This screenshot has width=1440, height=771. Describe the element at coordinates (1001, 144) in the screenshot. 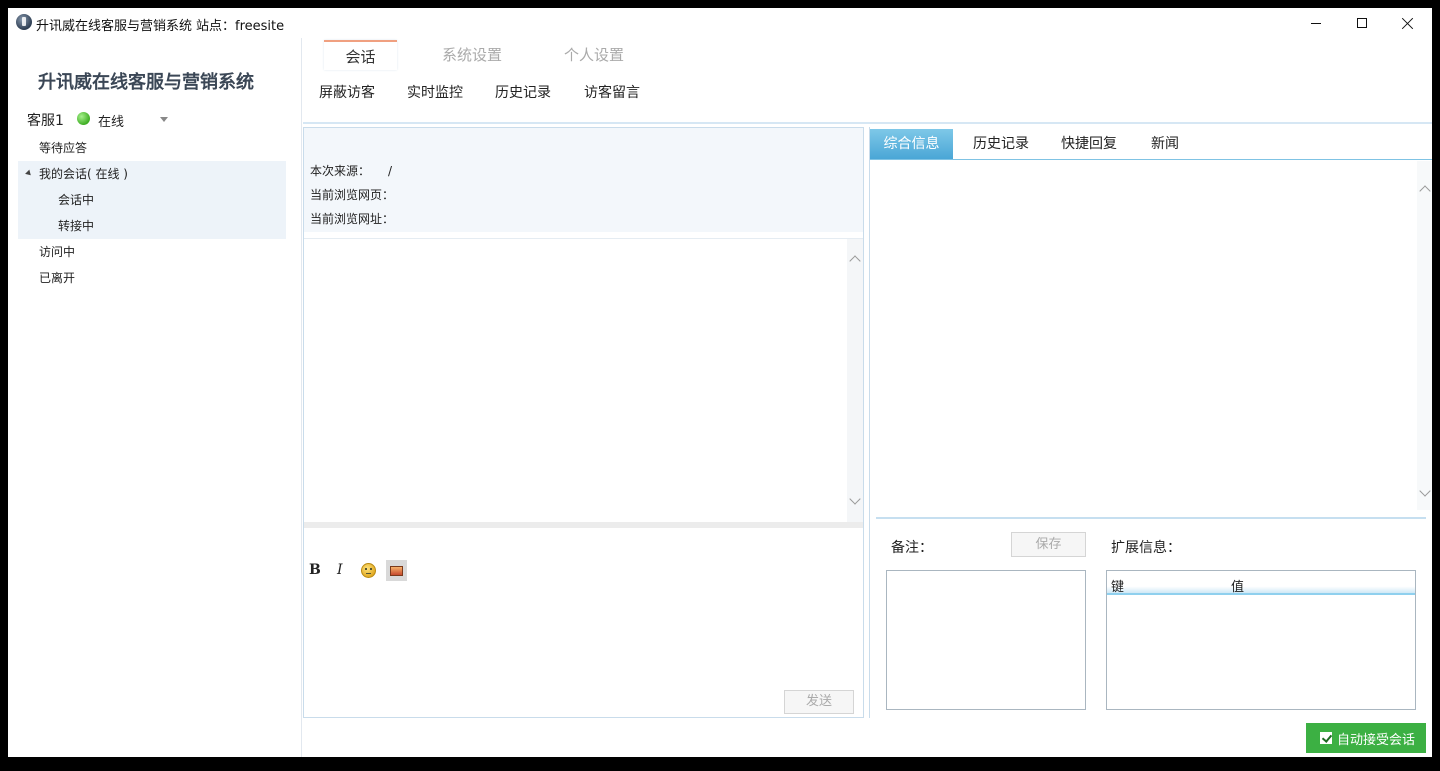

I see `tab-history: 历史记录` at that location.